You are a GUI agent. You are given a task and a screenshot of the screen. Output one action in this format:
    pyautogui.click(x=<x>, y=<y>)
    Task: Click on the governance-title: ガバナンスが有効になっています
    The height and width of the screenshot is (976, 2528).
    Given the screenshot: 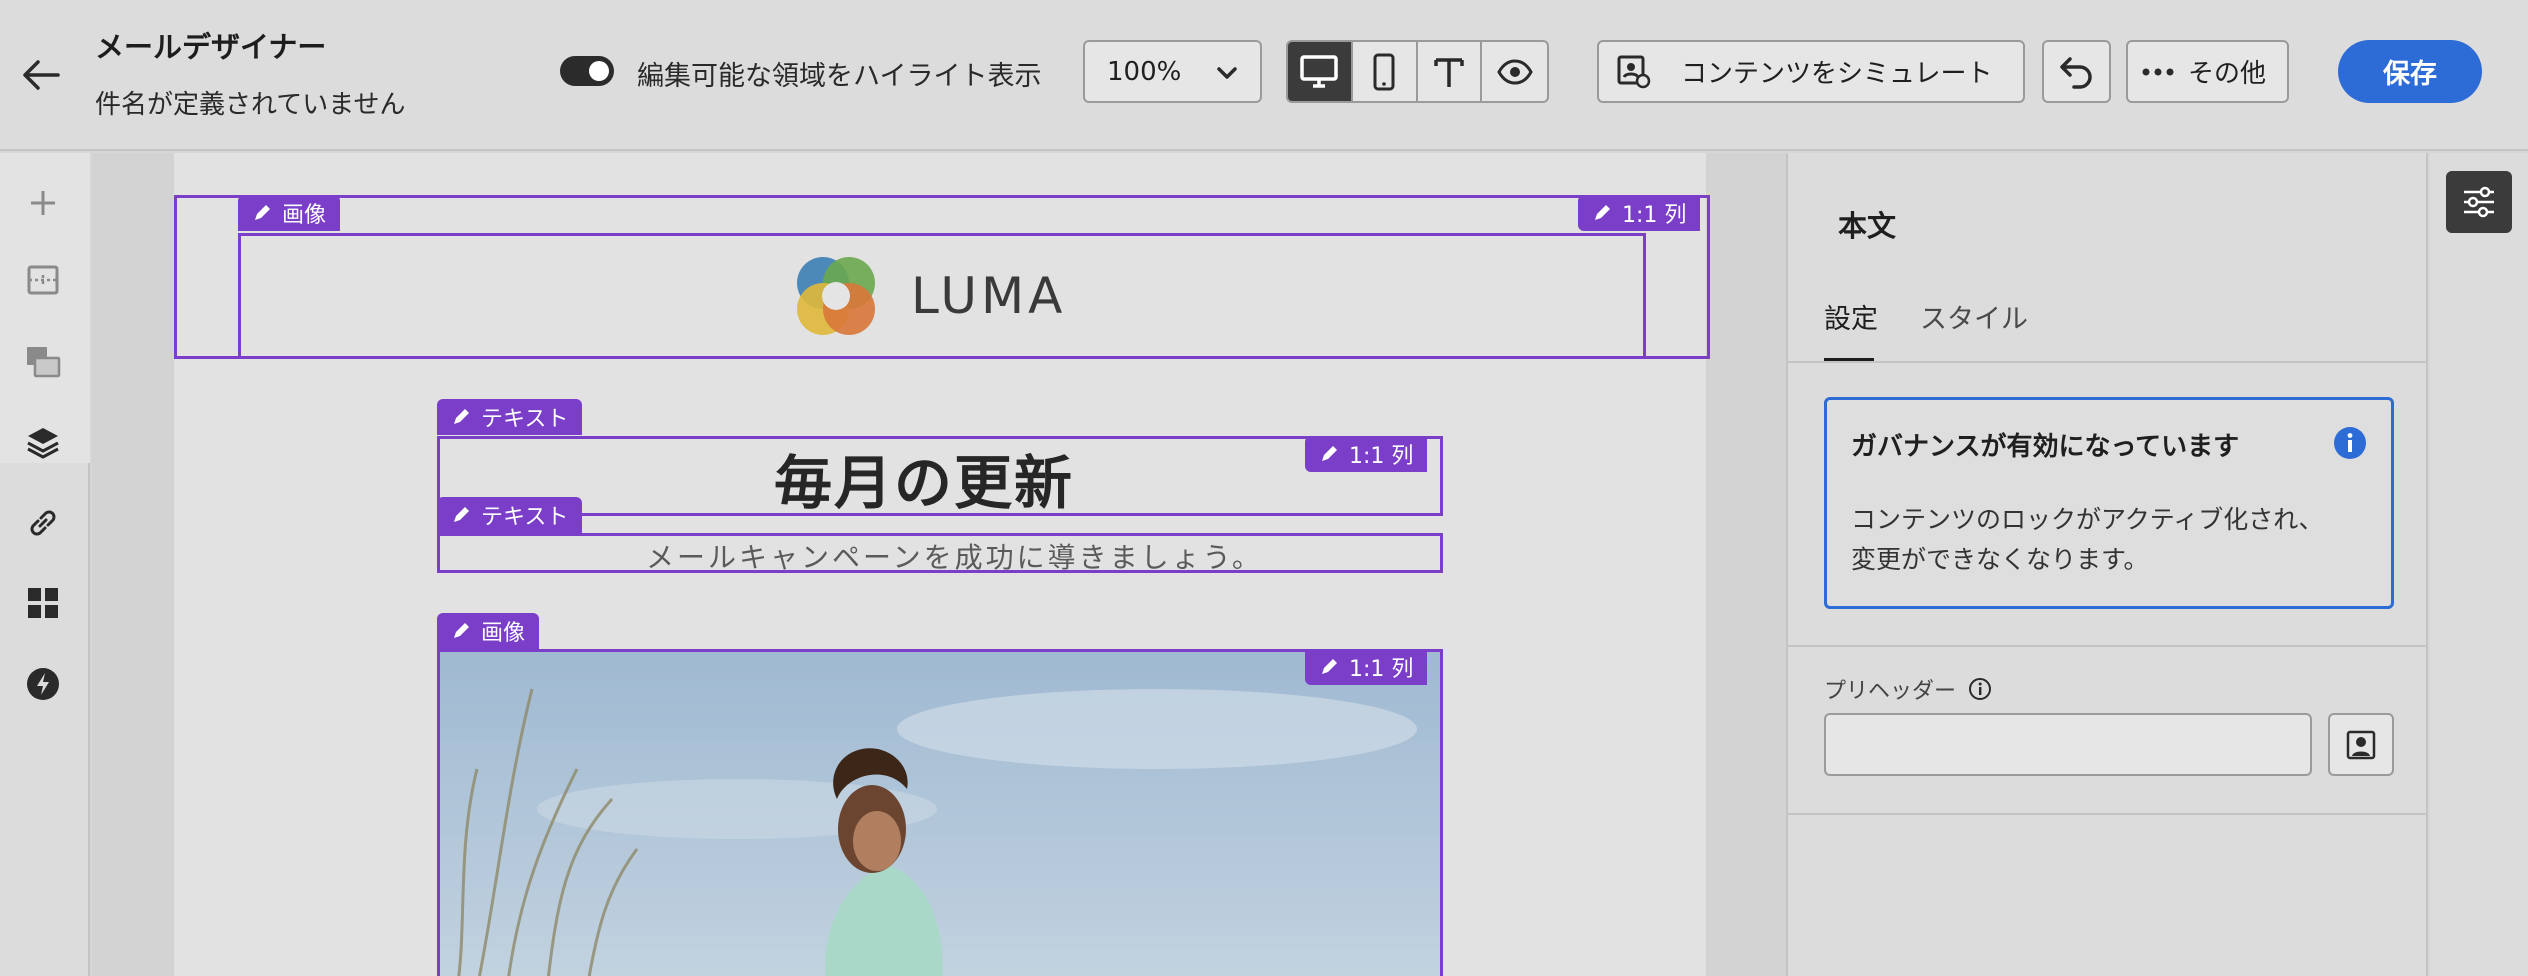 What is the action you would take?
    pyautogui.click(x=2045, y=447)
    